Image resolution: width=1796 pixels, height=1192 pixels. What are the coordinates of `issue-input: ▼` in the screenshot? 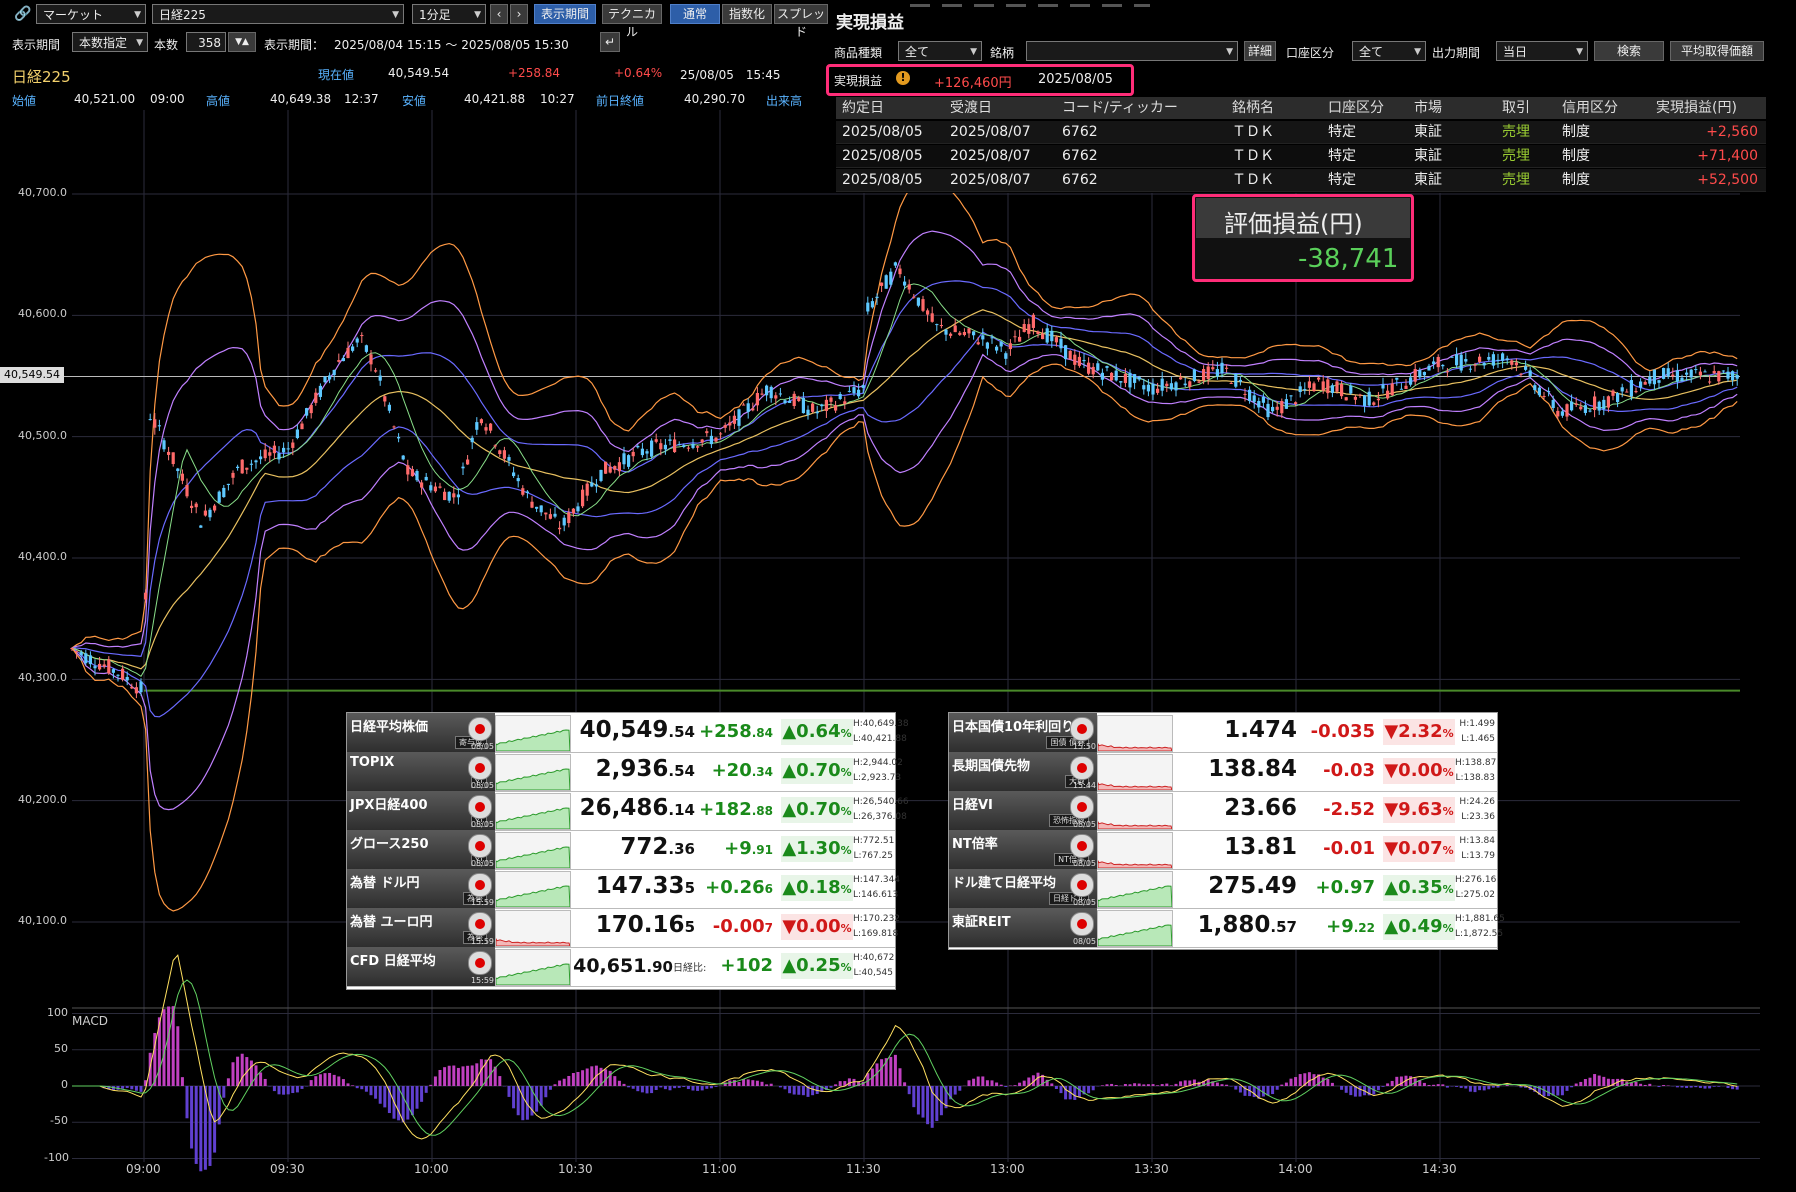 It's located at (1132, 51).